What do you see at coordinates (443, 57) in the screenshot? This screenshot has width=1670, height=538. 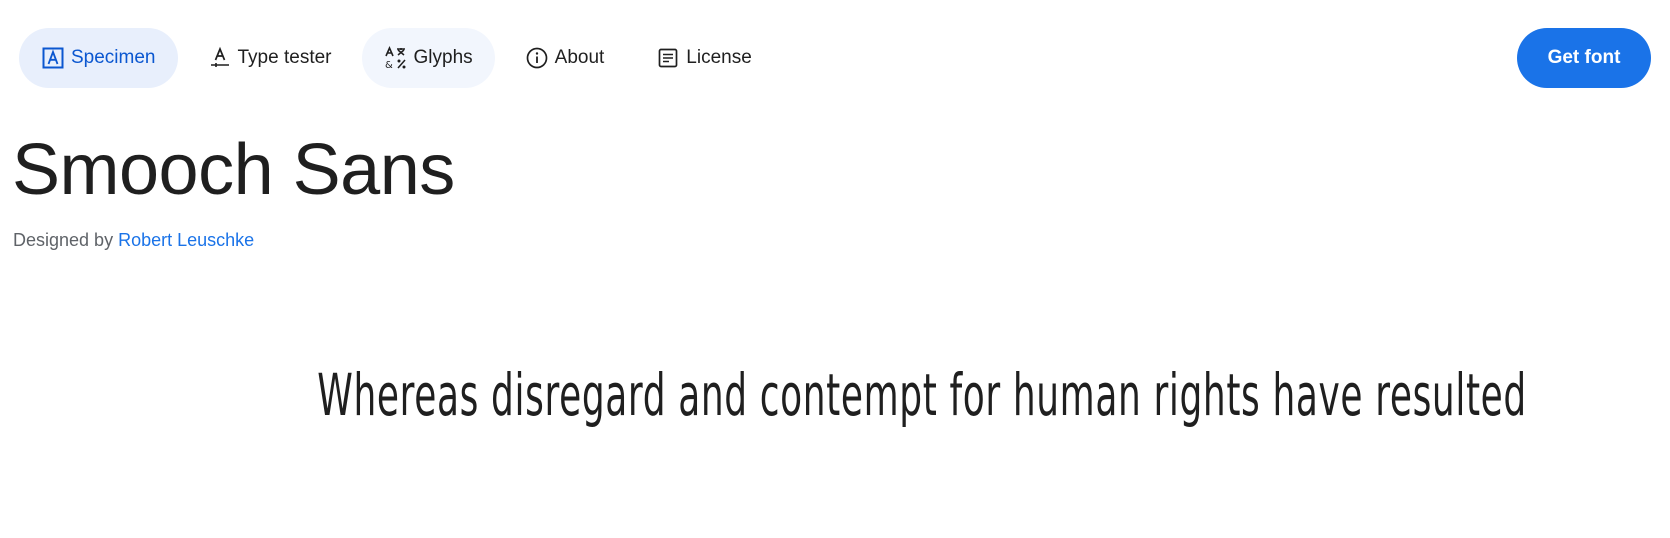 I see `tab-glyphs-label: Glyphs` at bounding box center [443, 57].